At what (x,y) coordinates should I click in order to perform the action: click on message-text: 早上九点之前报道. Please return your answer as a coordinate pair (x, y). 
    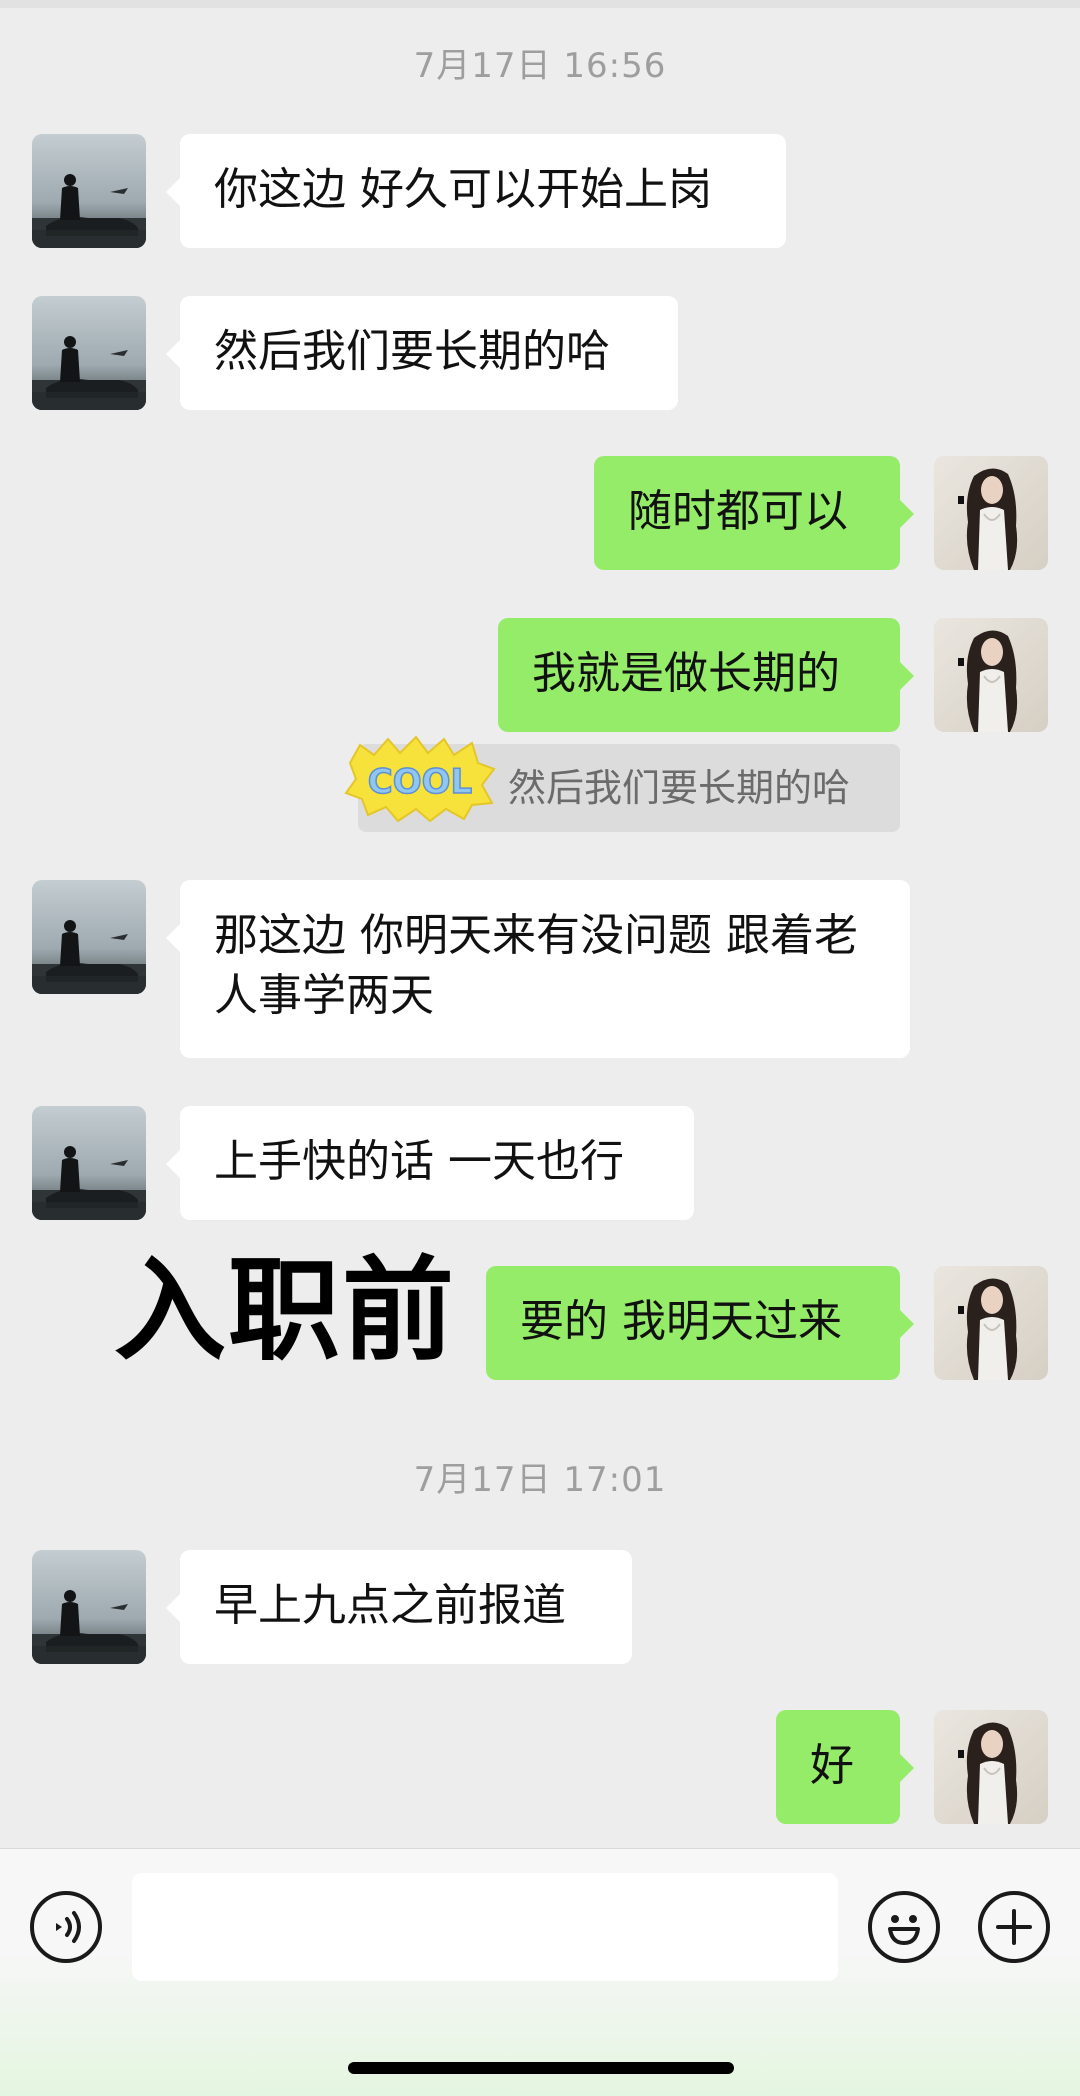
    Looking at the image, I should click on (390, 1605).